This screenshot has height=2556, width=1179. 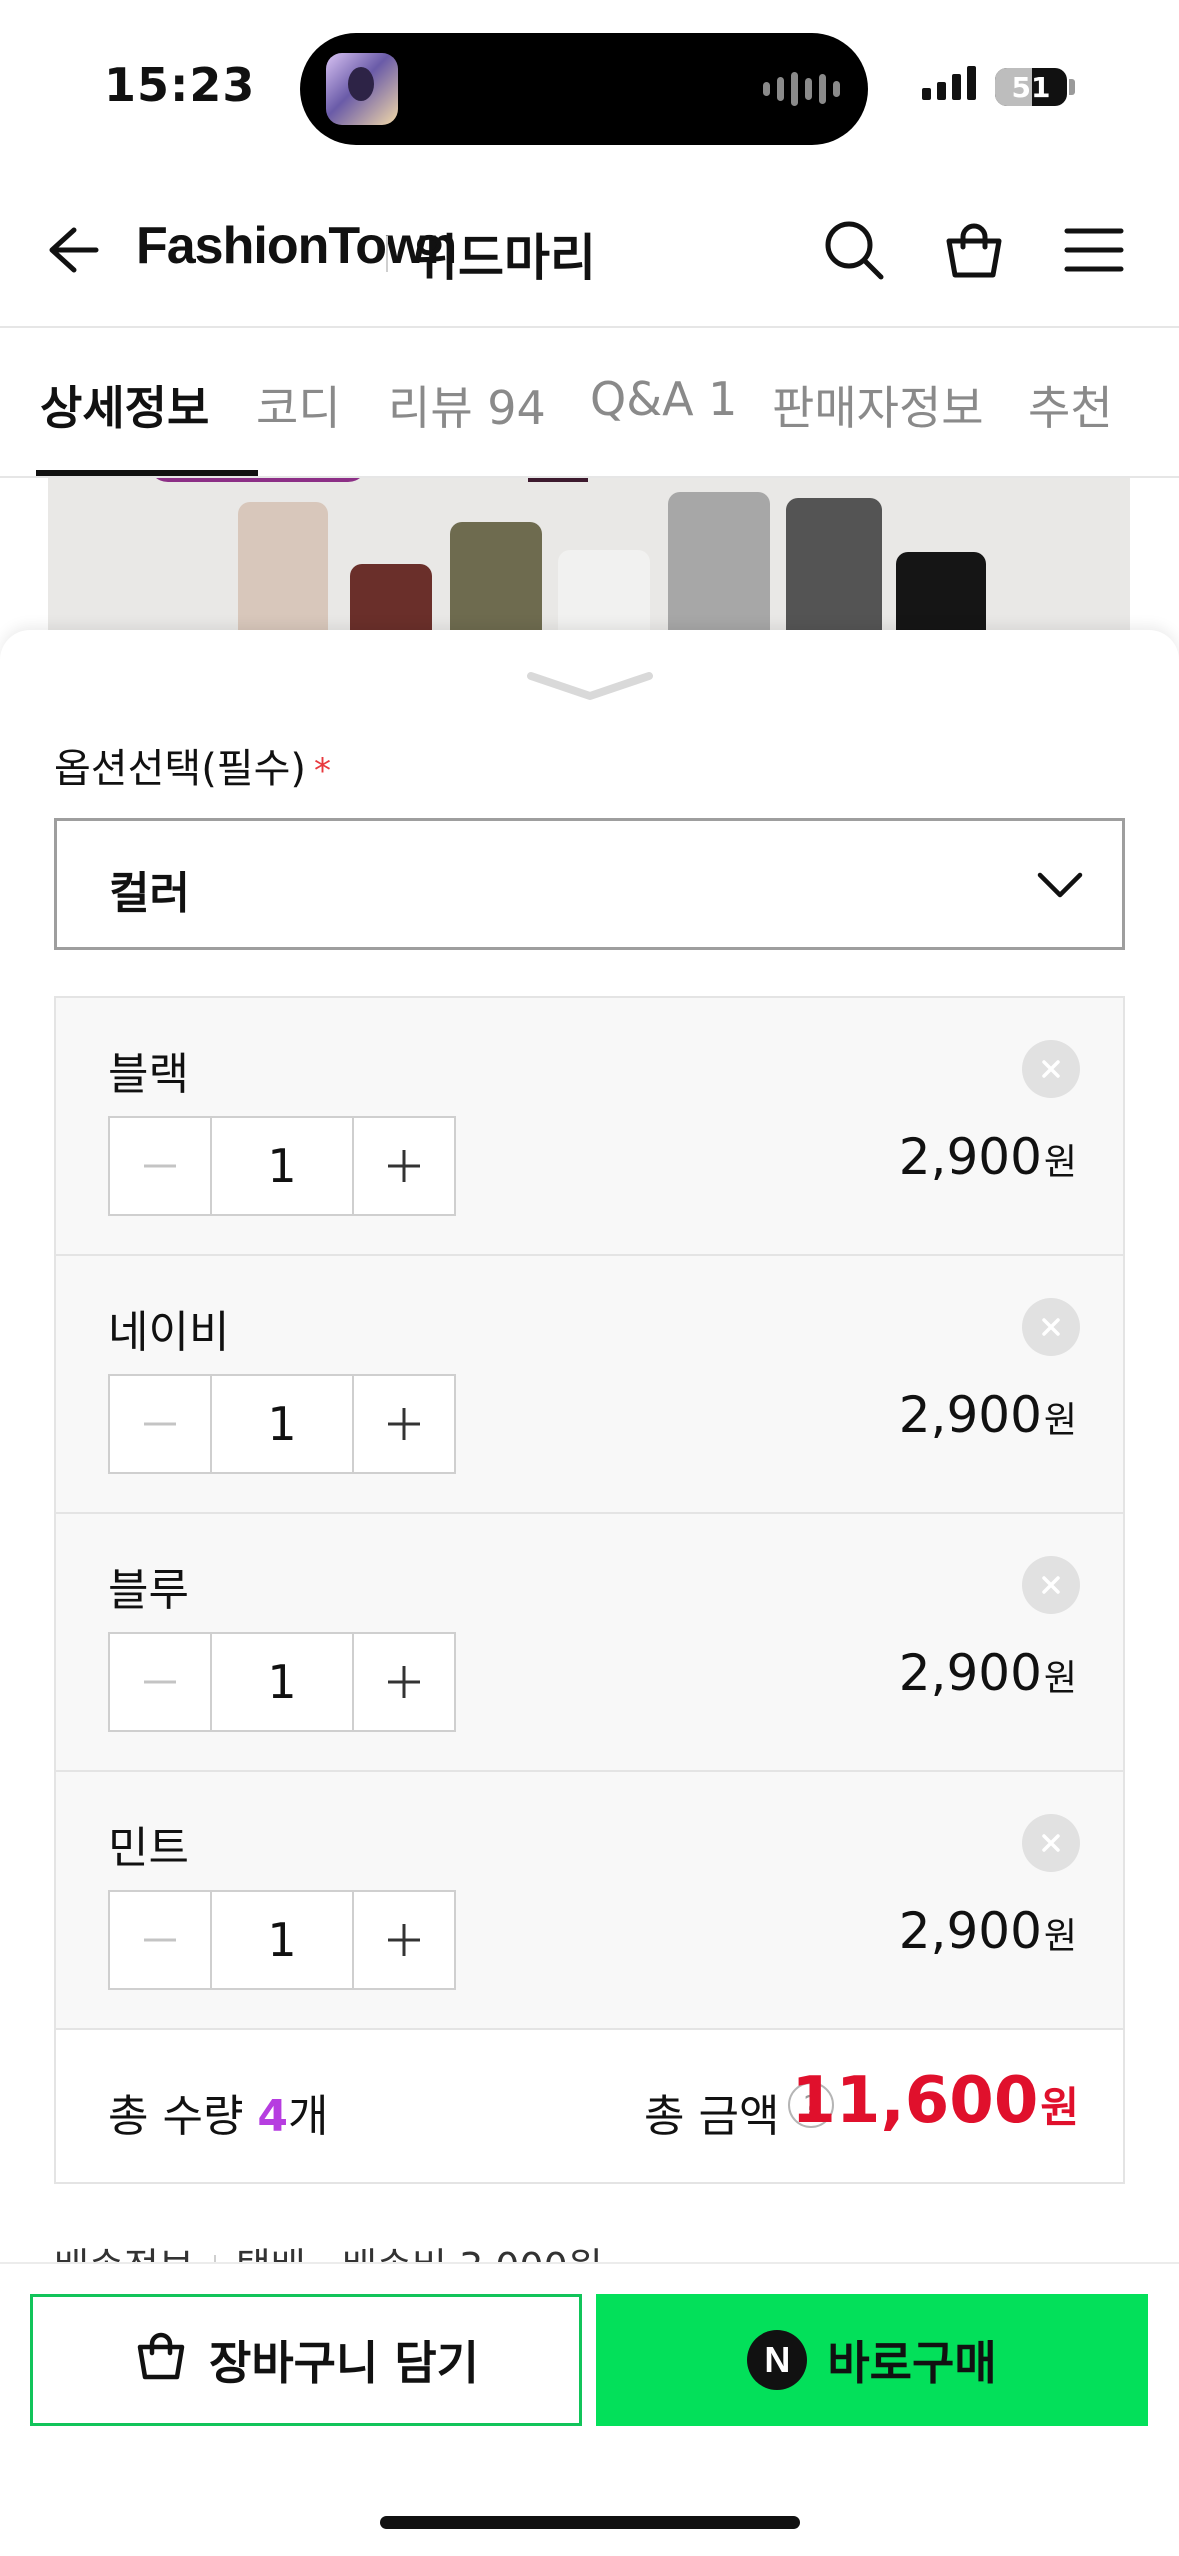 I want to click on collapse-chevron-icon, so click(x=590, y=686).